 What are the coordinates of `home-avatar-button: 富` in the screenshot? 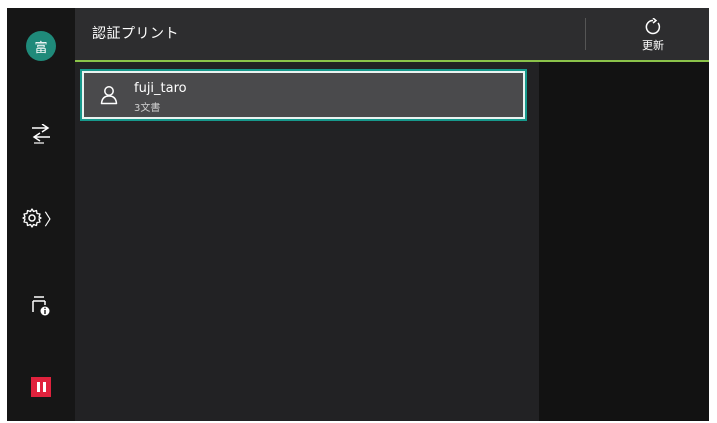 It's located at (41, 46).